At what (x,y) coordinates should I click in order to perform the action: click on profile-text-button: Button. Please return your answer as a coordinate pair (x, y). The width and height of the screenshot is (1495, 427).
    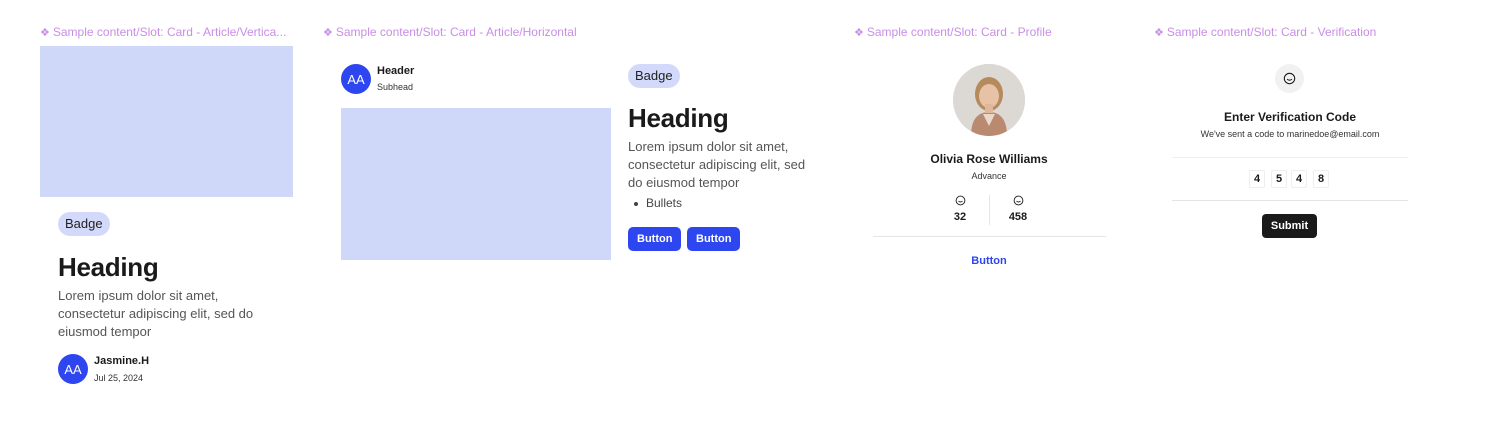
    Looking at the image, I should click on (989, 261).